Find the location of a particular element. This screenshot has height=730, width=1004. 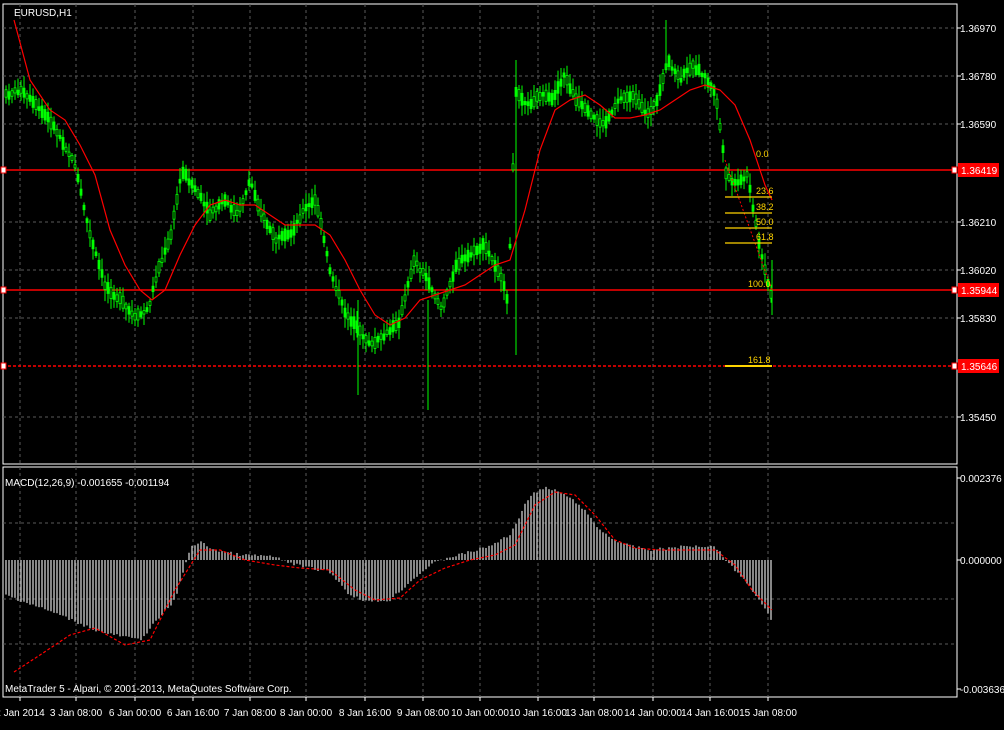

fib-level-label: 100.0 is located at coordinates (759, 284).